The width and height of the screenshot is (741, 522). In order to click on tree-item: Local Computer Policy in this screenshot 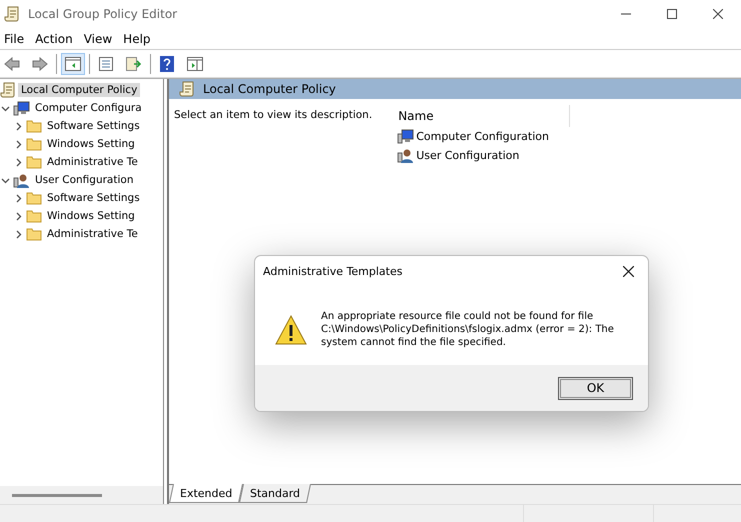, I will do `click(79, 90)`.